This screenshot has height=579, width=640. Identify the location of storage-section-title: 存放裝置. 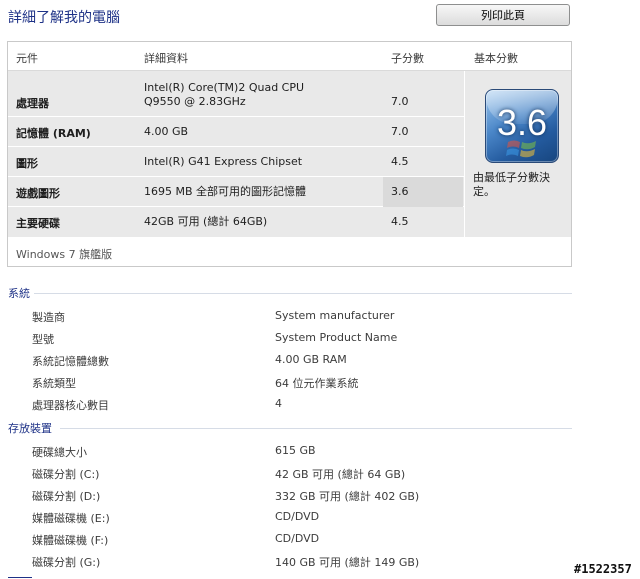
(30, 428).